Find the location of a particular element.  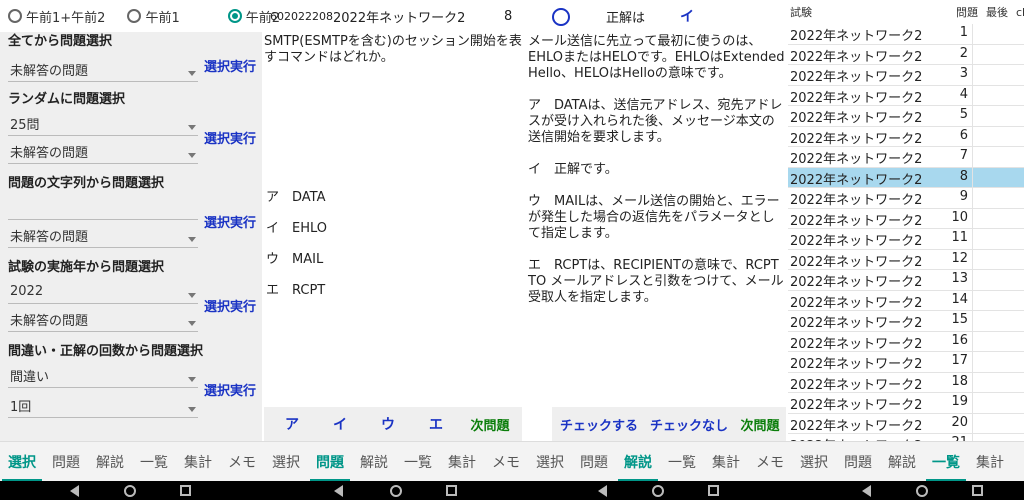

answer-i-button: イ is located at coordinates (340, 424).